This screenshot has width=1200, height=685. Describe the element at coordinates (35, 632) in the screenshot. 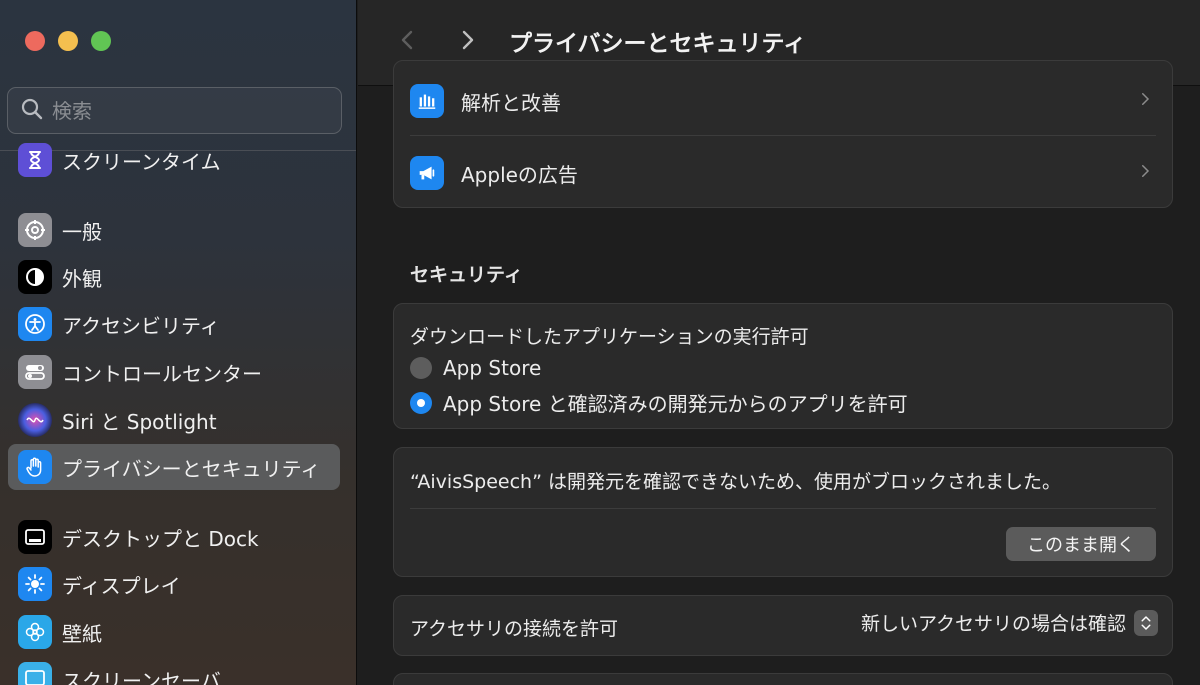

I see `flower-icon` at that location.